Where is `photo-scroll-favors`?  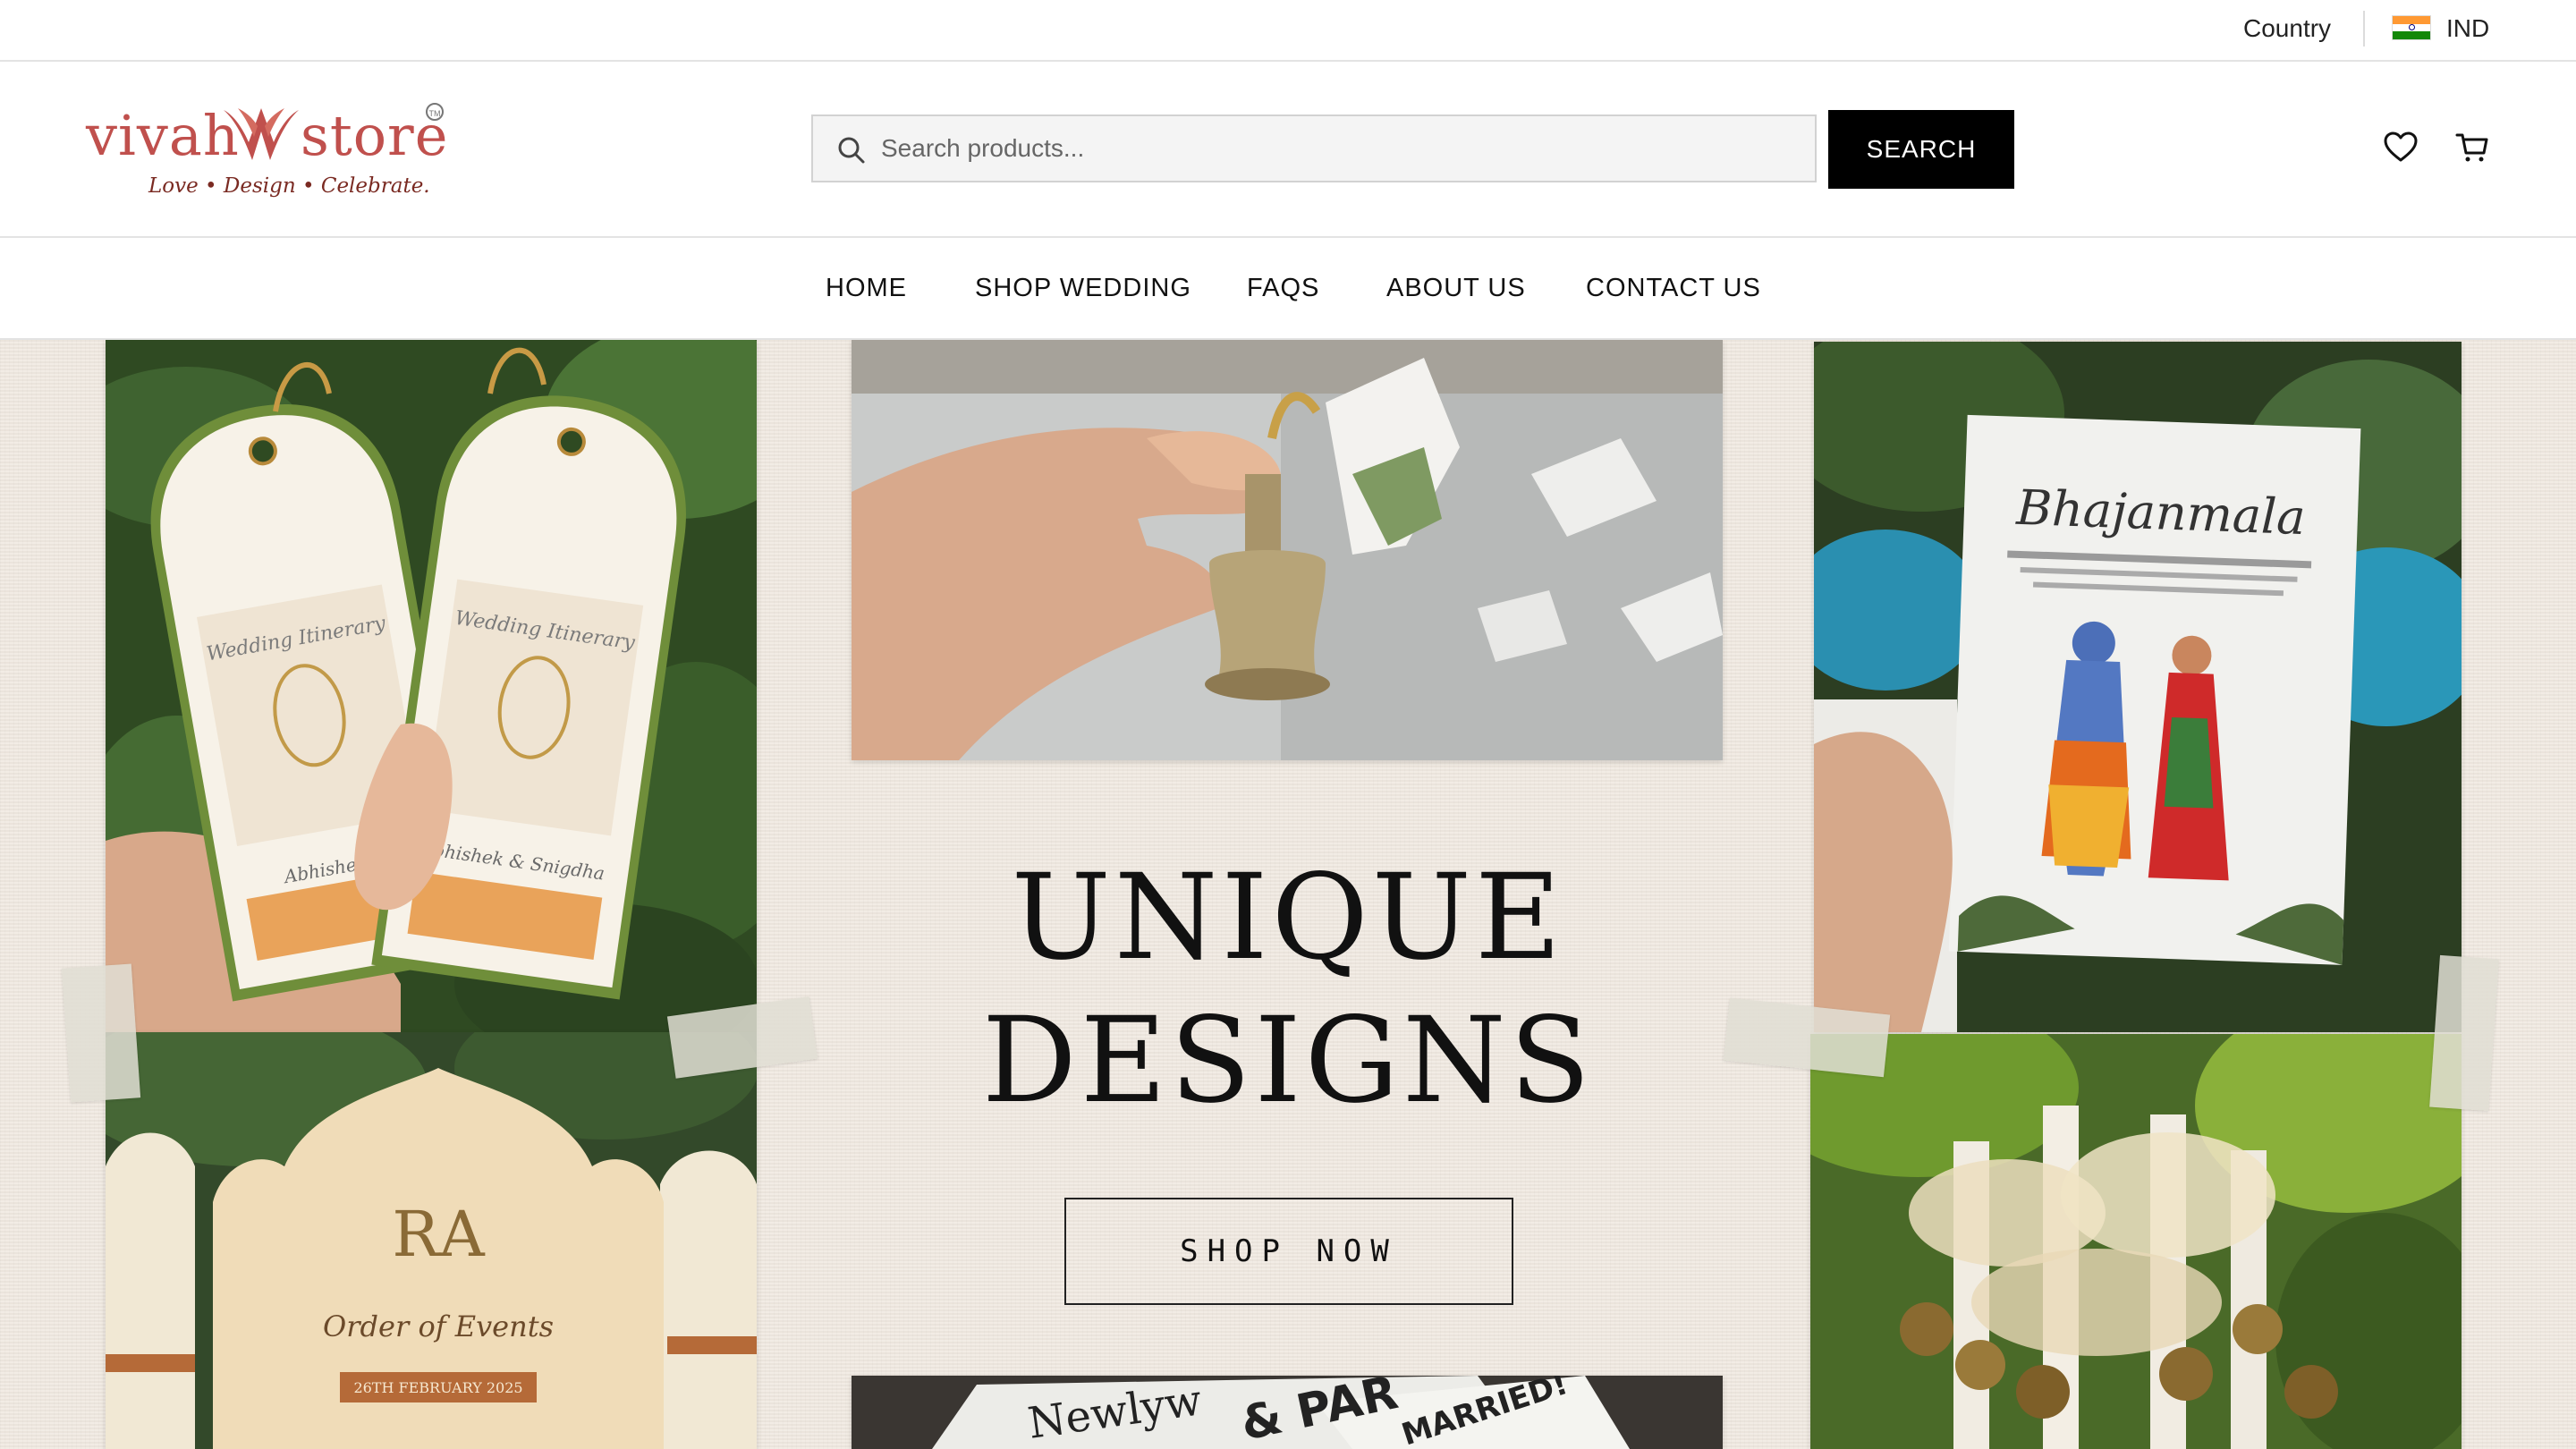 photo-scroll-favors is located at coordinates (2136, 1241).